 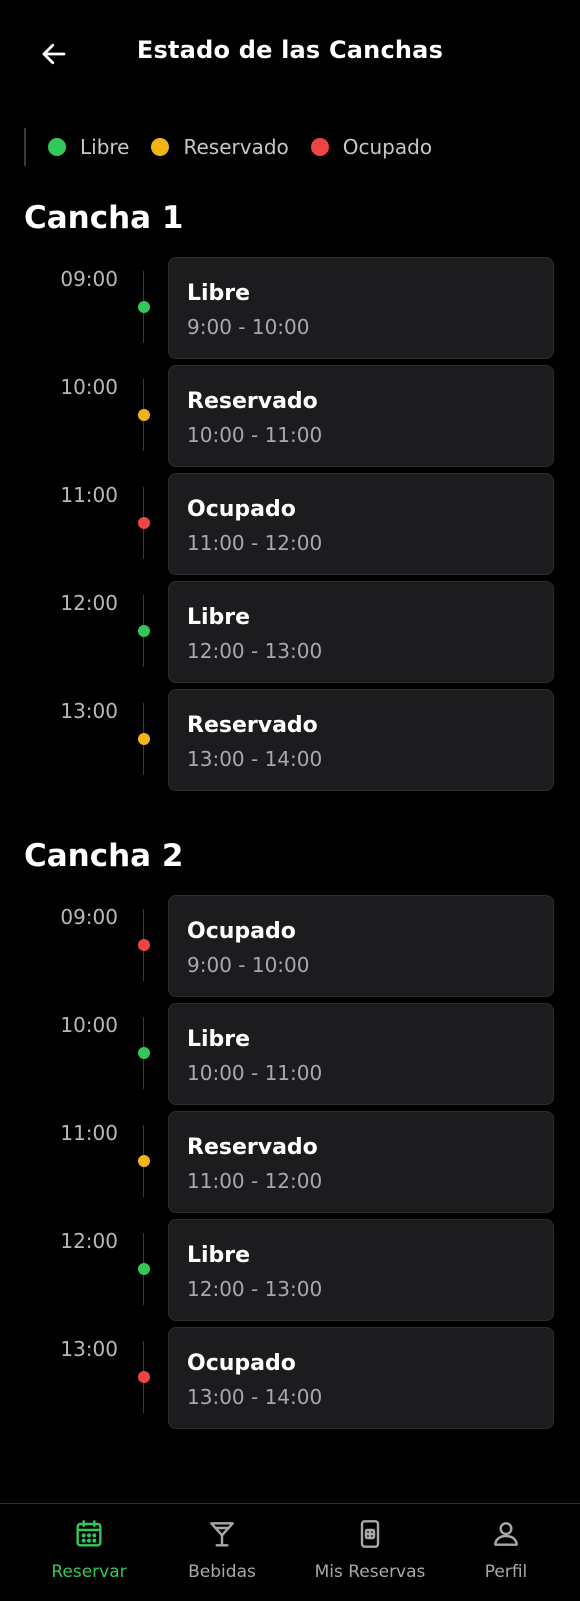 What do you see at coordinates (236, 147) in the screenshot?
I see `legend-label: Reservado` at bounding box center [236, 147].